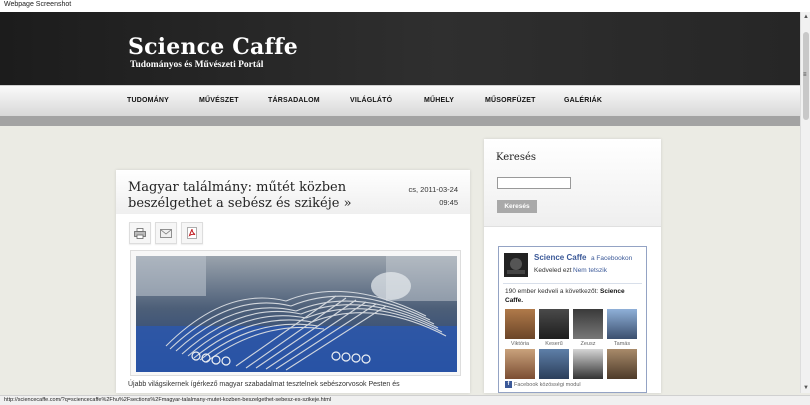  I want to click on nav-item-tudomany: TUDOMÁNY, so click(148, 100).